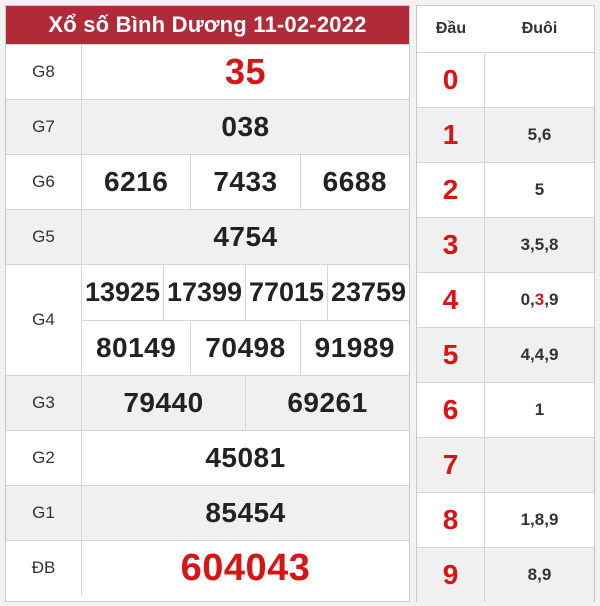 This screenshot has width=600, height=606. Describe the element at coordinates (505, 519) in the screenshot. I see `loto-row: 8 1,8,9` at that location.